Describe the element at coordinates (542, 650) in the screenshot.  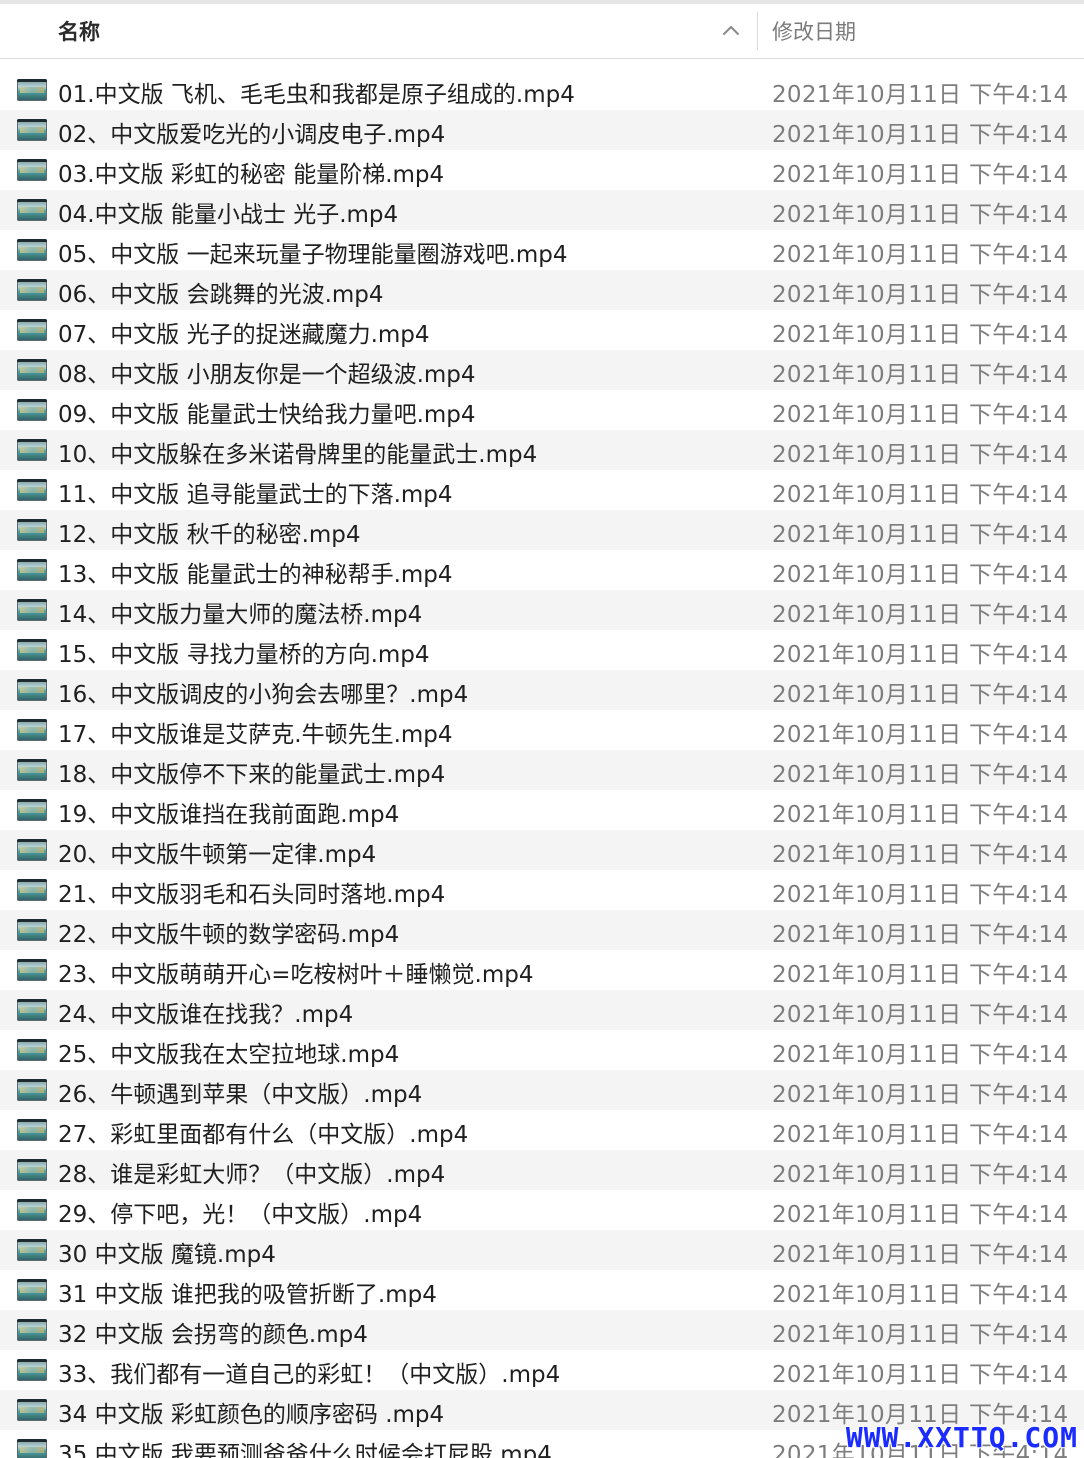
I see `file-row: 15、中文版 寻找力量桥的方向.mp4 2021年10月11日 下午4:14` at that location.